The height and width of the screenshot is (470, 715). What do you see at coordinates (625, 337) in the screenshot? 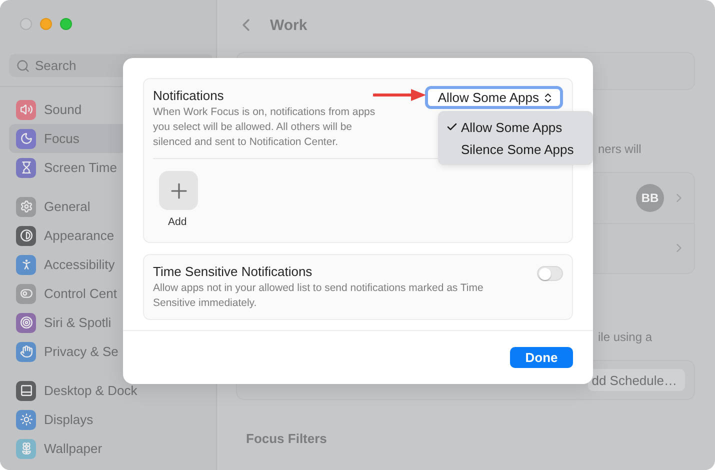
I see `description-text: ile using a` at bounding box center [625, 337].